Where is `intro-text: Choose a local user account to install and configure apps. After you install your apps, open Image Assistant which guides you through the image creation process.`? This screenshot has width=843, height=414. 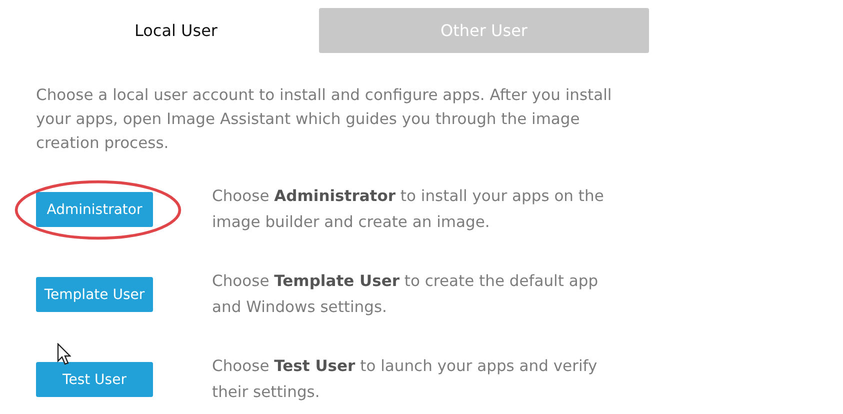
intro-text: Choose a local user account to install and configure apps. After you install your apps, open Image Assistant which guides you through the image creation process. is located at coordinates (324, 119).